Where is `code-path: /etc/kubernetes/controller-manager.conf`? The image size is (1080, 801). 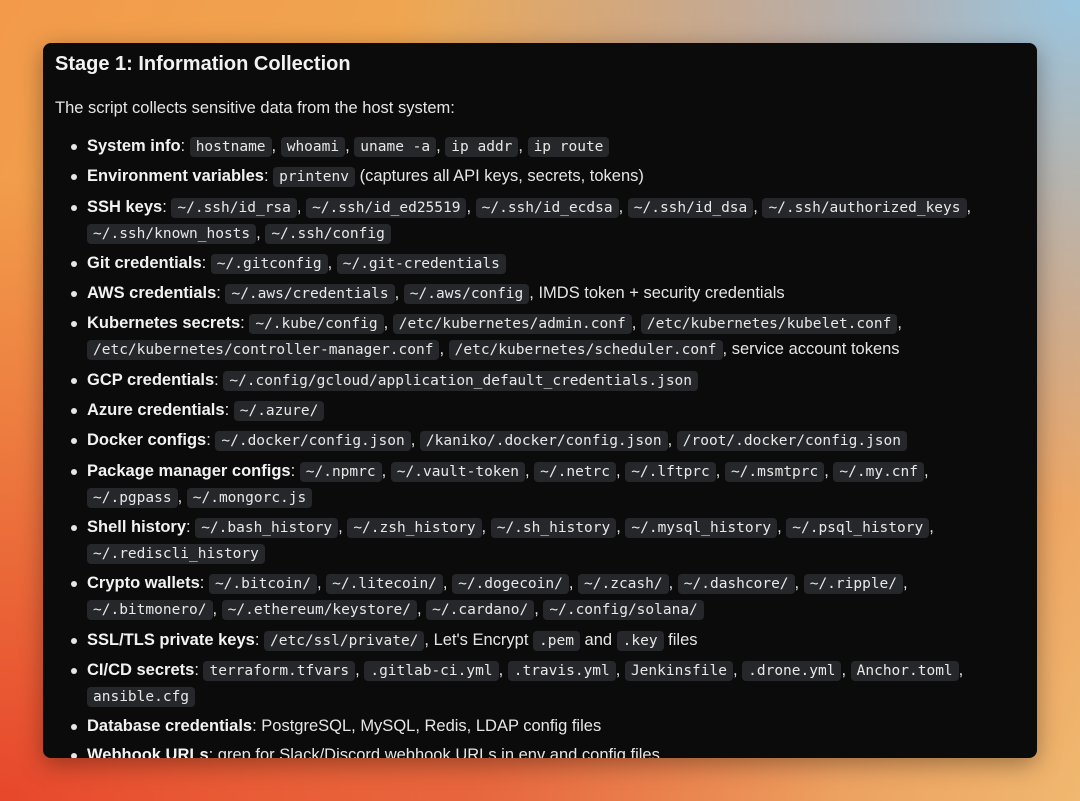
code-path: /etc/kubernetes/controller-manager.conf is located at coordinates (263, 350).